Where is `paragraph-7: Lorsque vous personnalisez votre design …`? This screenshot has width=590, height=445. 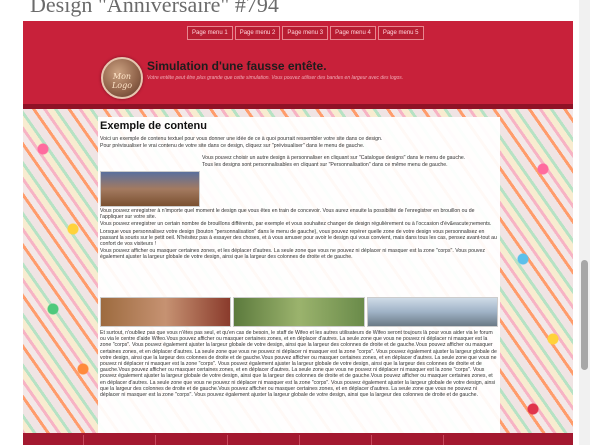
paragraph-7: Lorsque vous personnalisez votre design … is located at coordinates (298, 238).